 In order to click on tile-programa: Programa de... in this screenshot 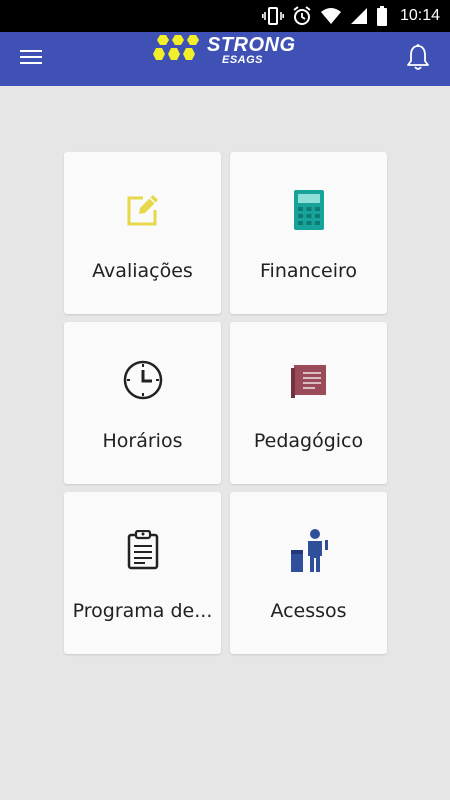, I will do `click(142, 573)`.